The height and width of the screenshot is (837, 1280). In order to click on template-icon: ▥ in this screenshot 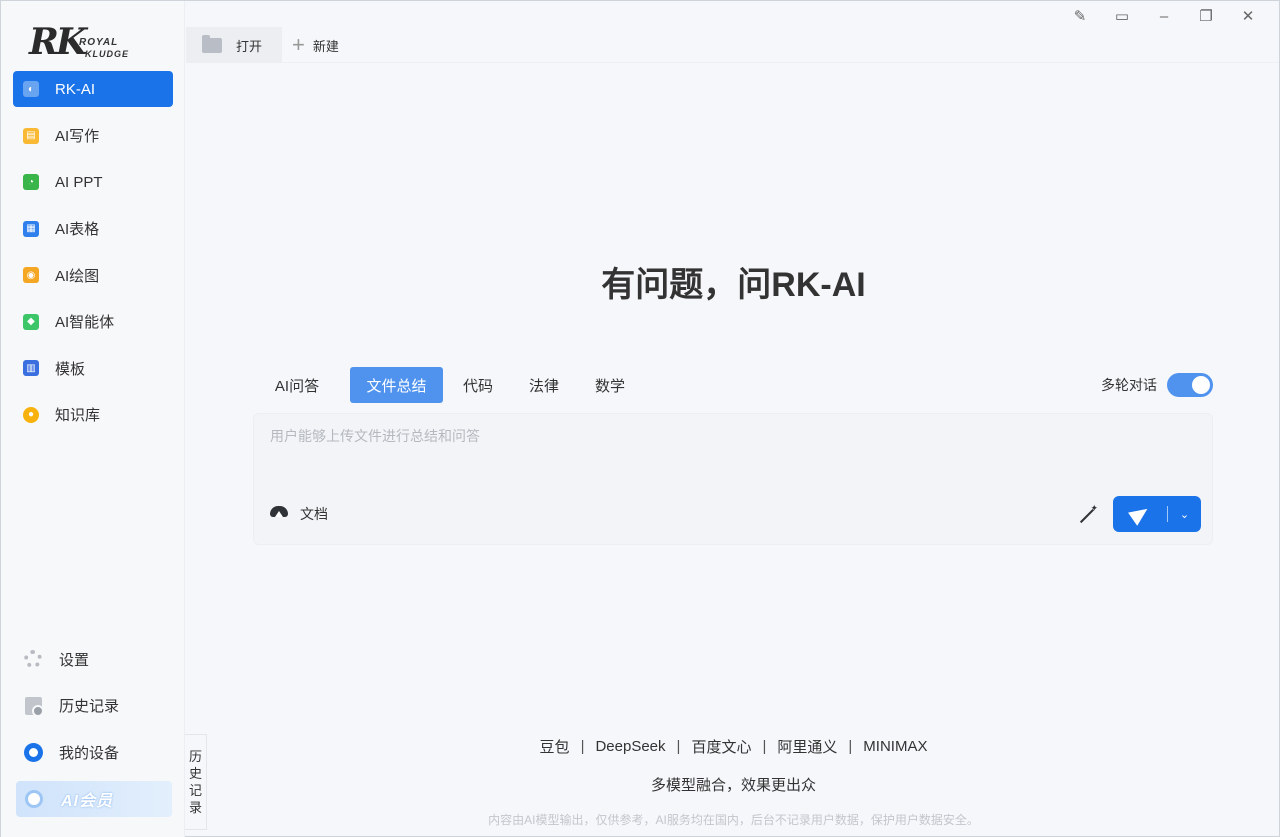, I will do `click(31, 368)`.